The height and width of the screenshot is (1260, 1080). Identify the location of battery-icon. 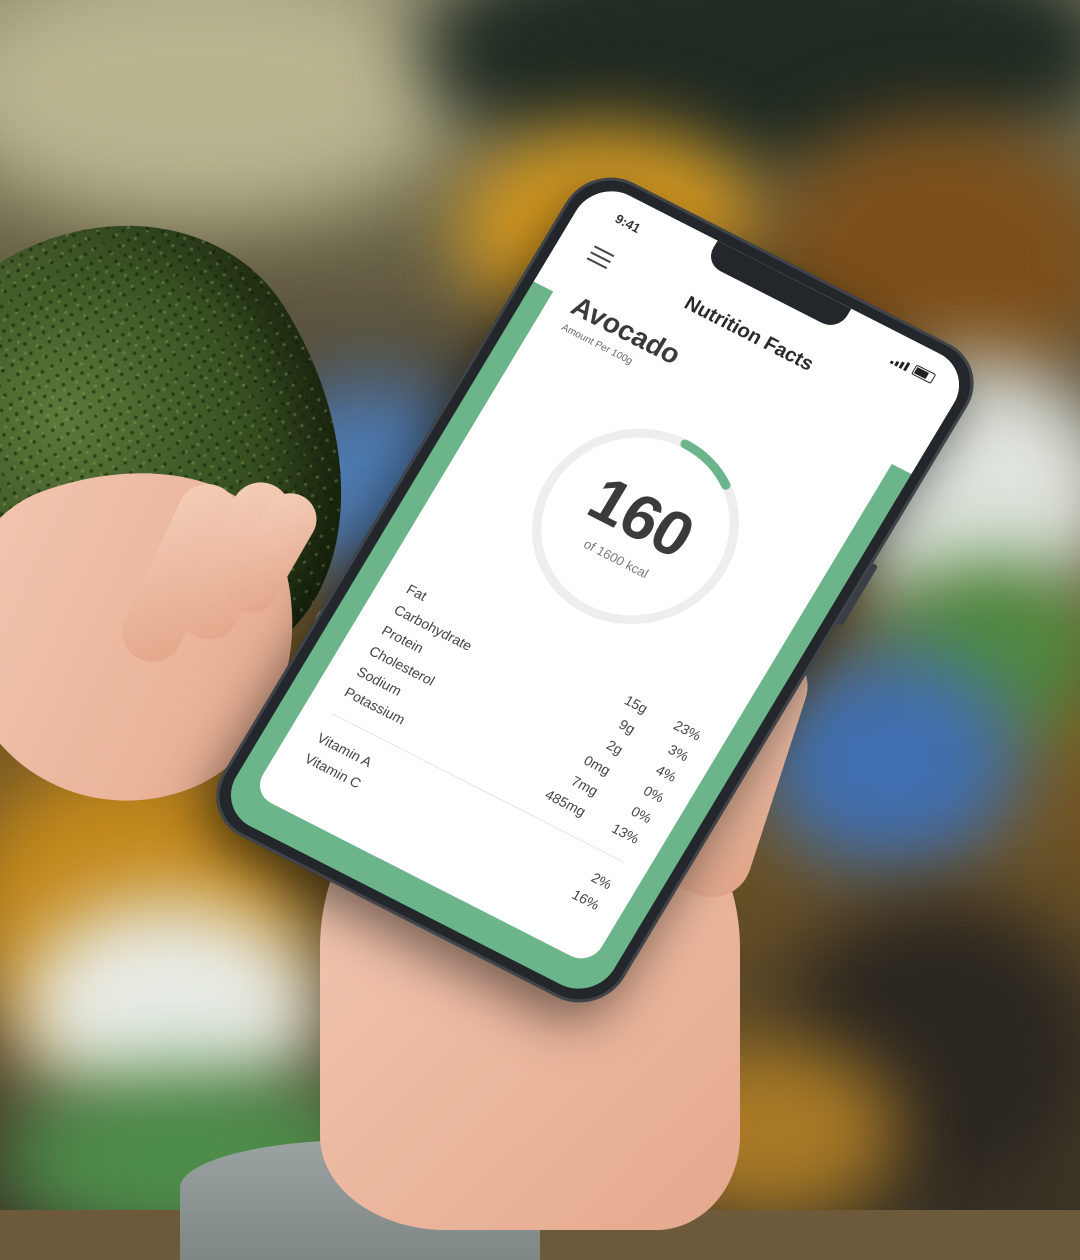
(924, 374).